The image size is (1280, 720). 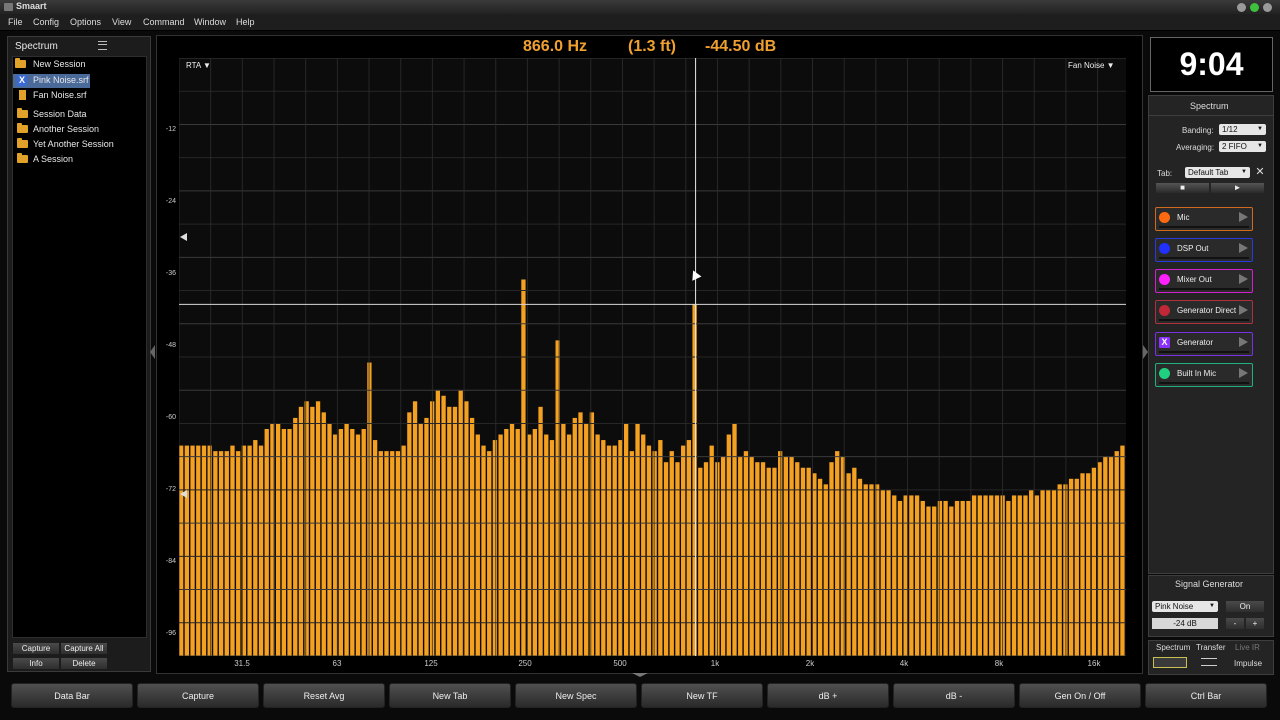 I want to click on banding-dropdown: 1/12 ▼, so click(x=1242, y=129).